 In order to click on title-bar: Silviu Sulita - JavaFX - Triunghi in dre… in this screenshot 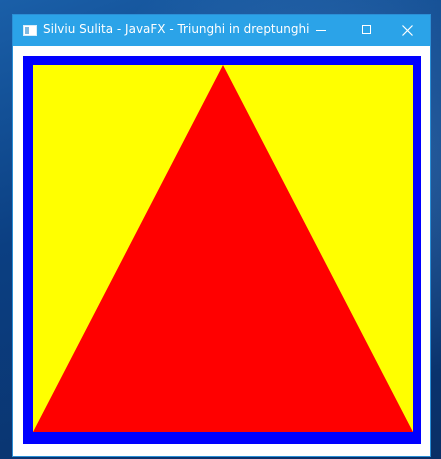, I will do `click(221, 30)`.